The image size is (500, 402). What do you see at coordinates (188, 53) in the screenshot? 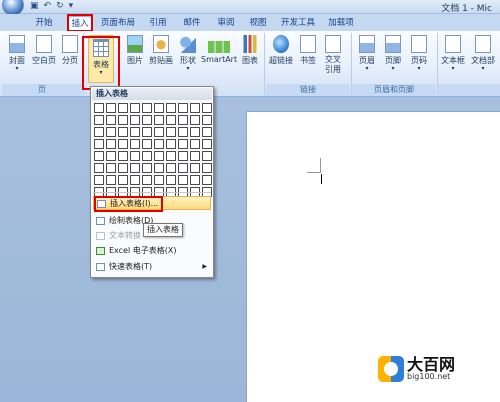
I see `shapes-button: 形状 ▾` at bounding box center [188, 53].